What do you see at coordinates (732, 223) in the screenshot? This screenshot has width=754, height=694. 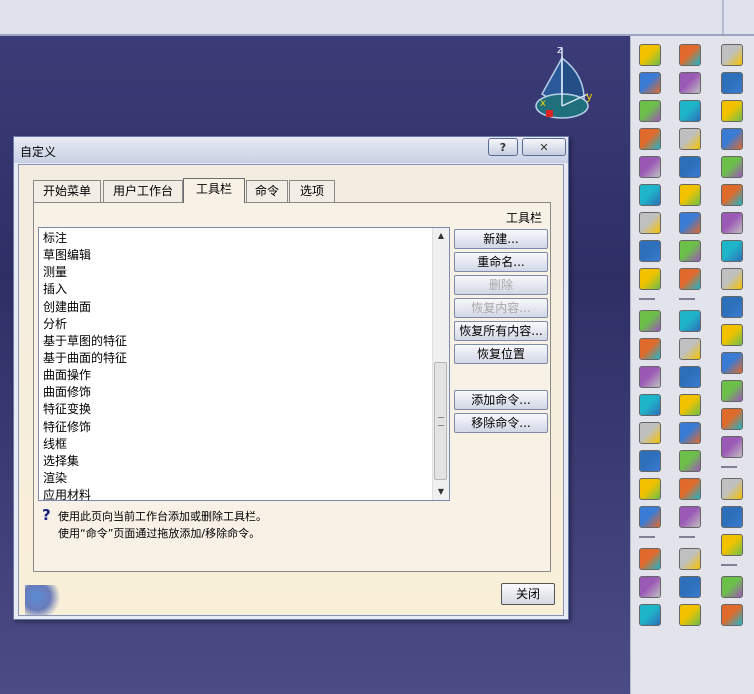 I see `parallel-curve-icon` at bounding box center [732, 223].